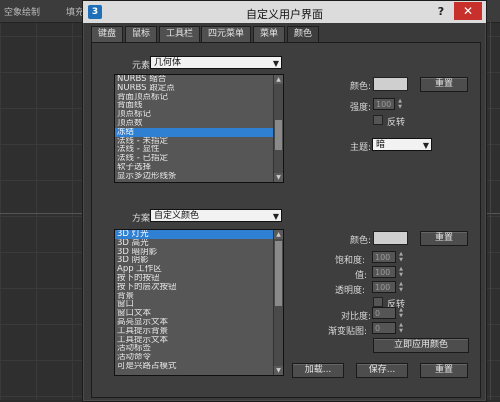 The width and height of the screenshot is (500, 402). I want to click on ui-color-label: 颜色:, so click(361, 241).